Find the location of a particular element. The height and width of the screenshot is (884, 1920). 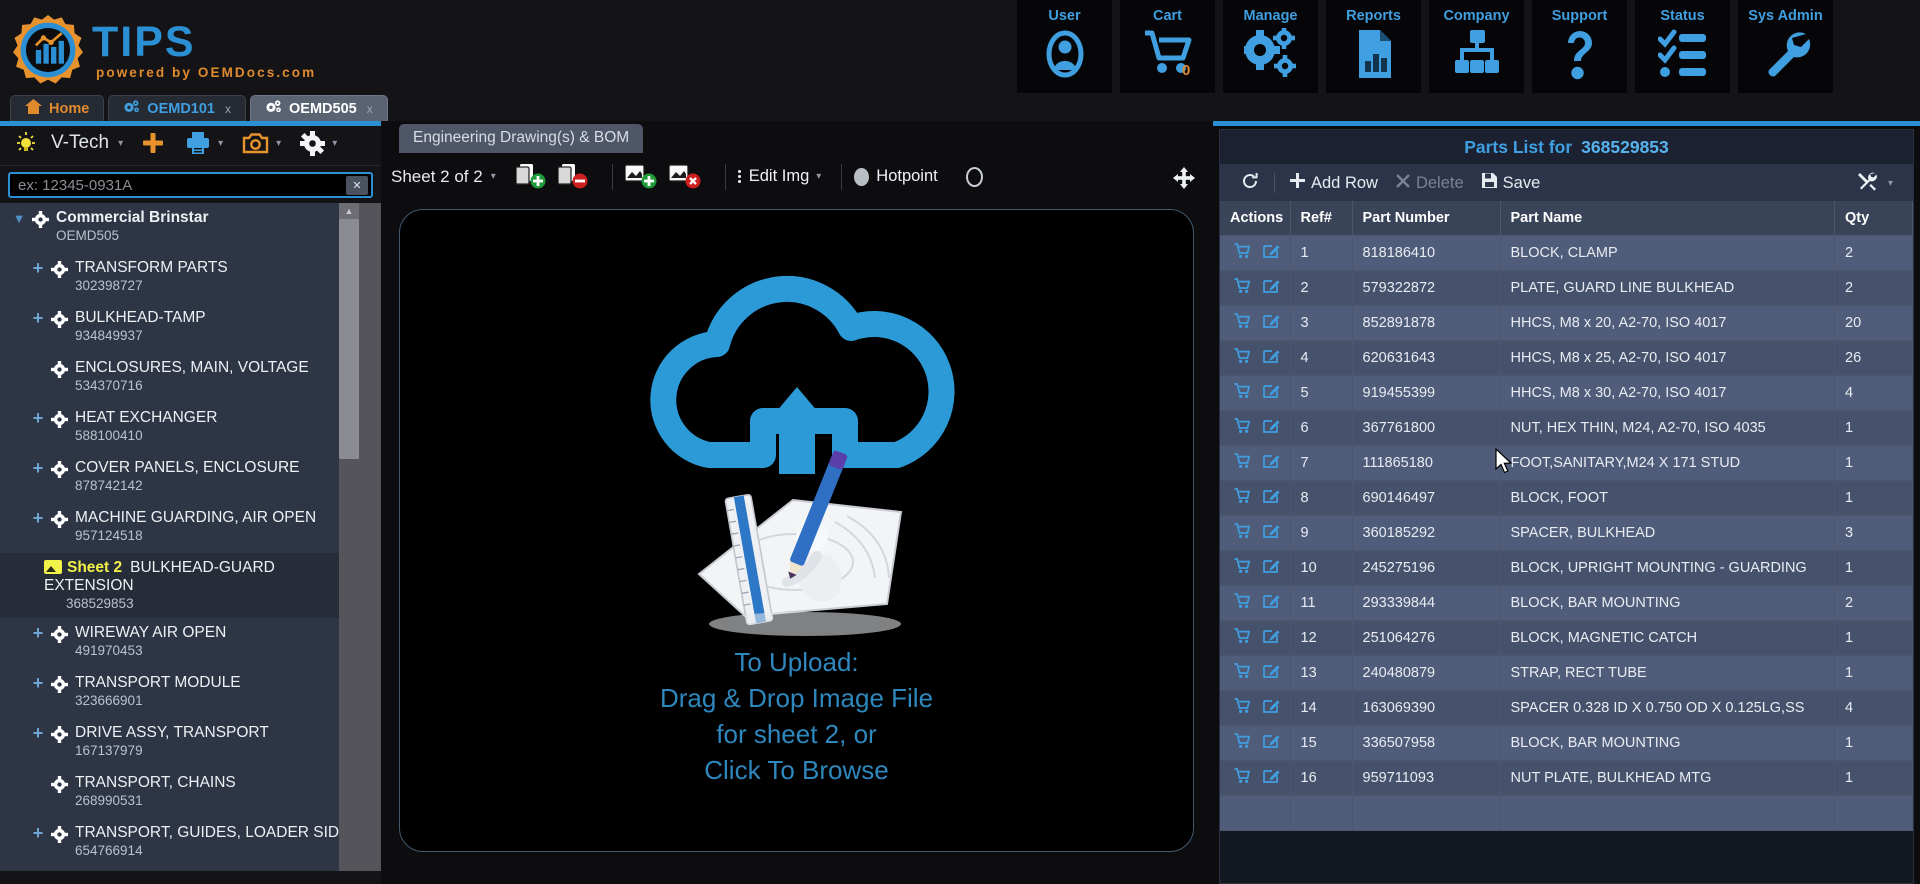

tree-node-wireway-air-open: + WIREWAY AIR OPEN 491970453 is located at coordinates (179, 643).